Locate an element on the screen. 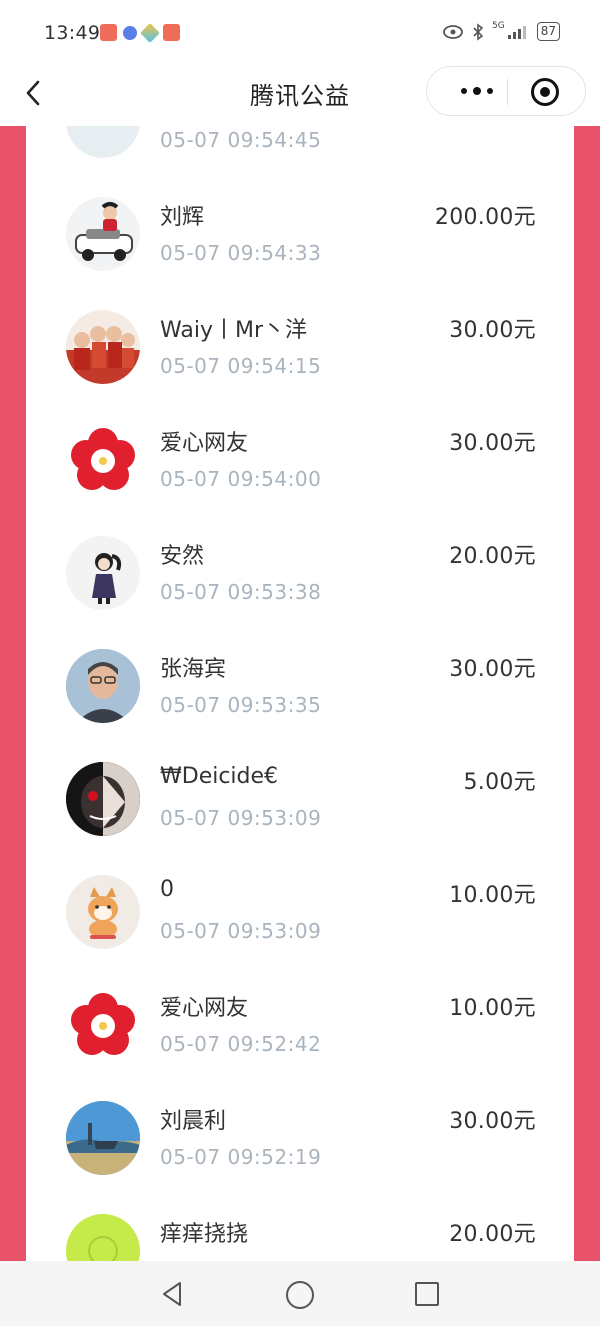 The height and width of the screenshot is (1326, 600). nav-back-icon is located at coordinates (172, 1294).